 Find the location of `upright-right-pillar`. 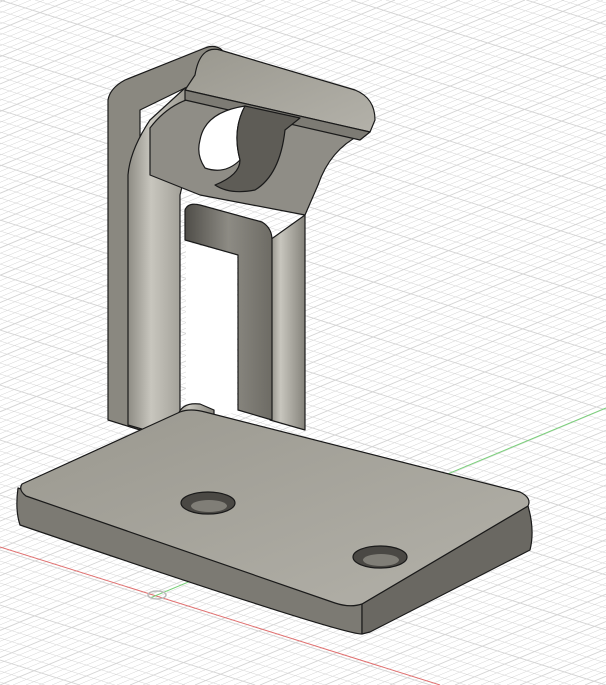

upright-right-pillar is located at coordinates (287, 322).